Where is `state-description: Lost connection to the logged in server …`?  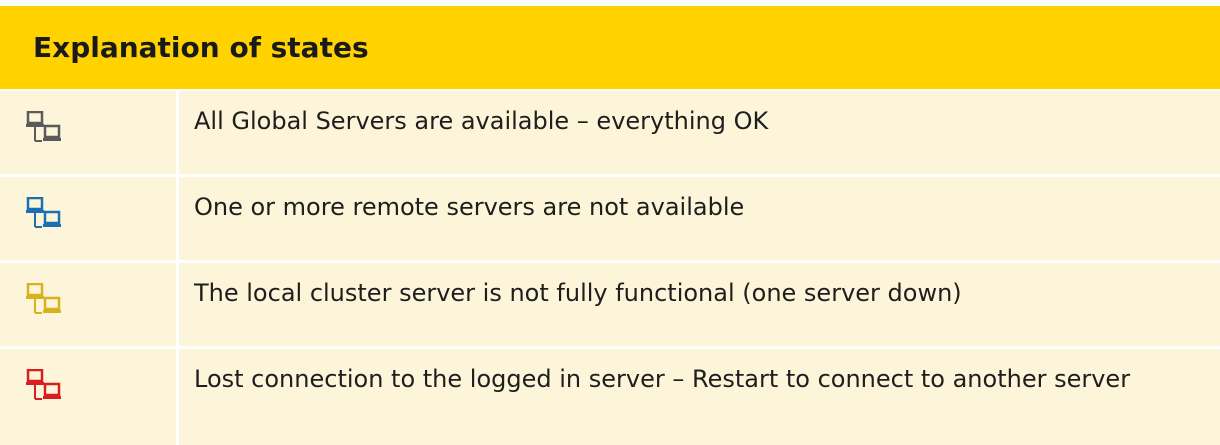 state-description: Lost connection to the logged in server … is located at coordinates (662, 379).